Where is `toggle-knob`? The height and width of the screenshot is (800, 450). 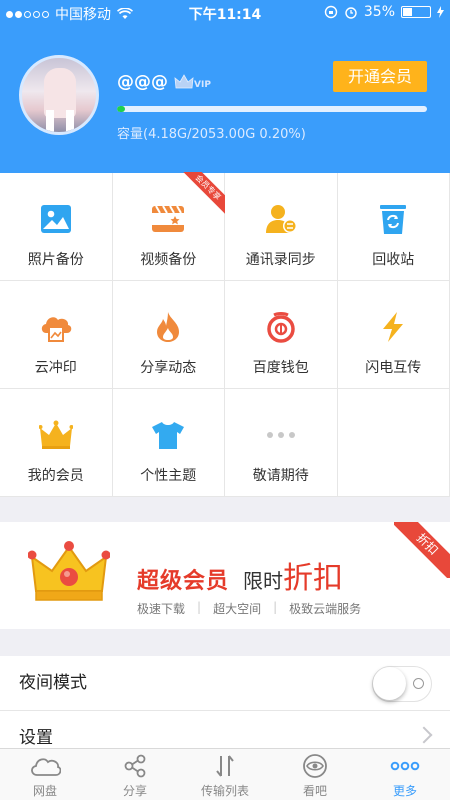
toggle-knob is located at coordinates (389, 683).